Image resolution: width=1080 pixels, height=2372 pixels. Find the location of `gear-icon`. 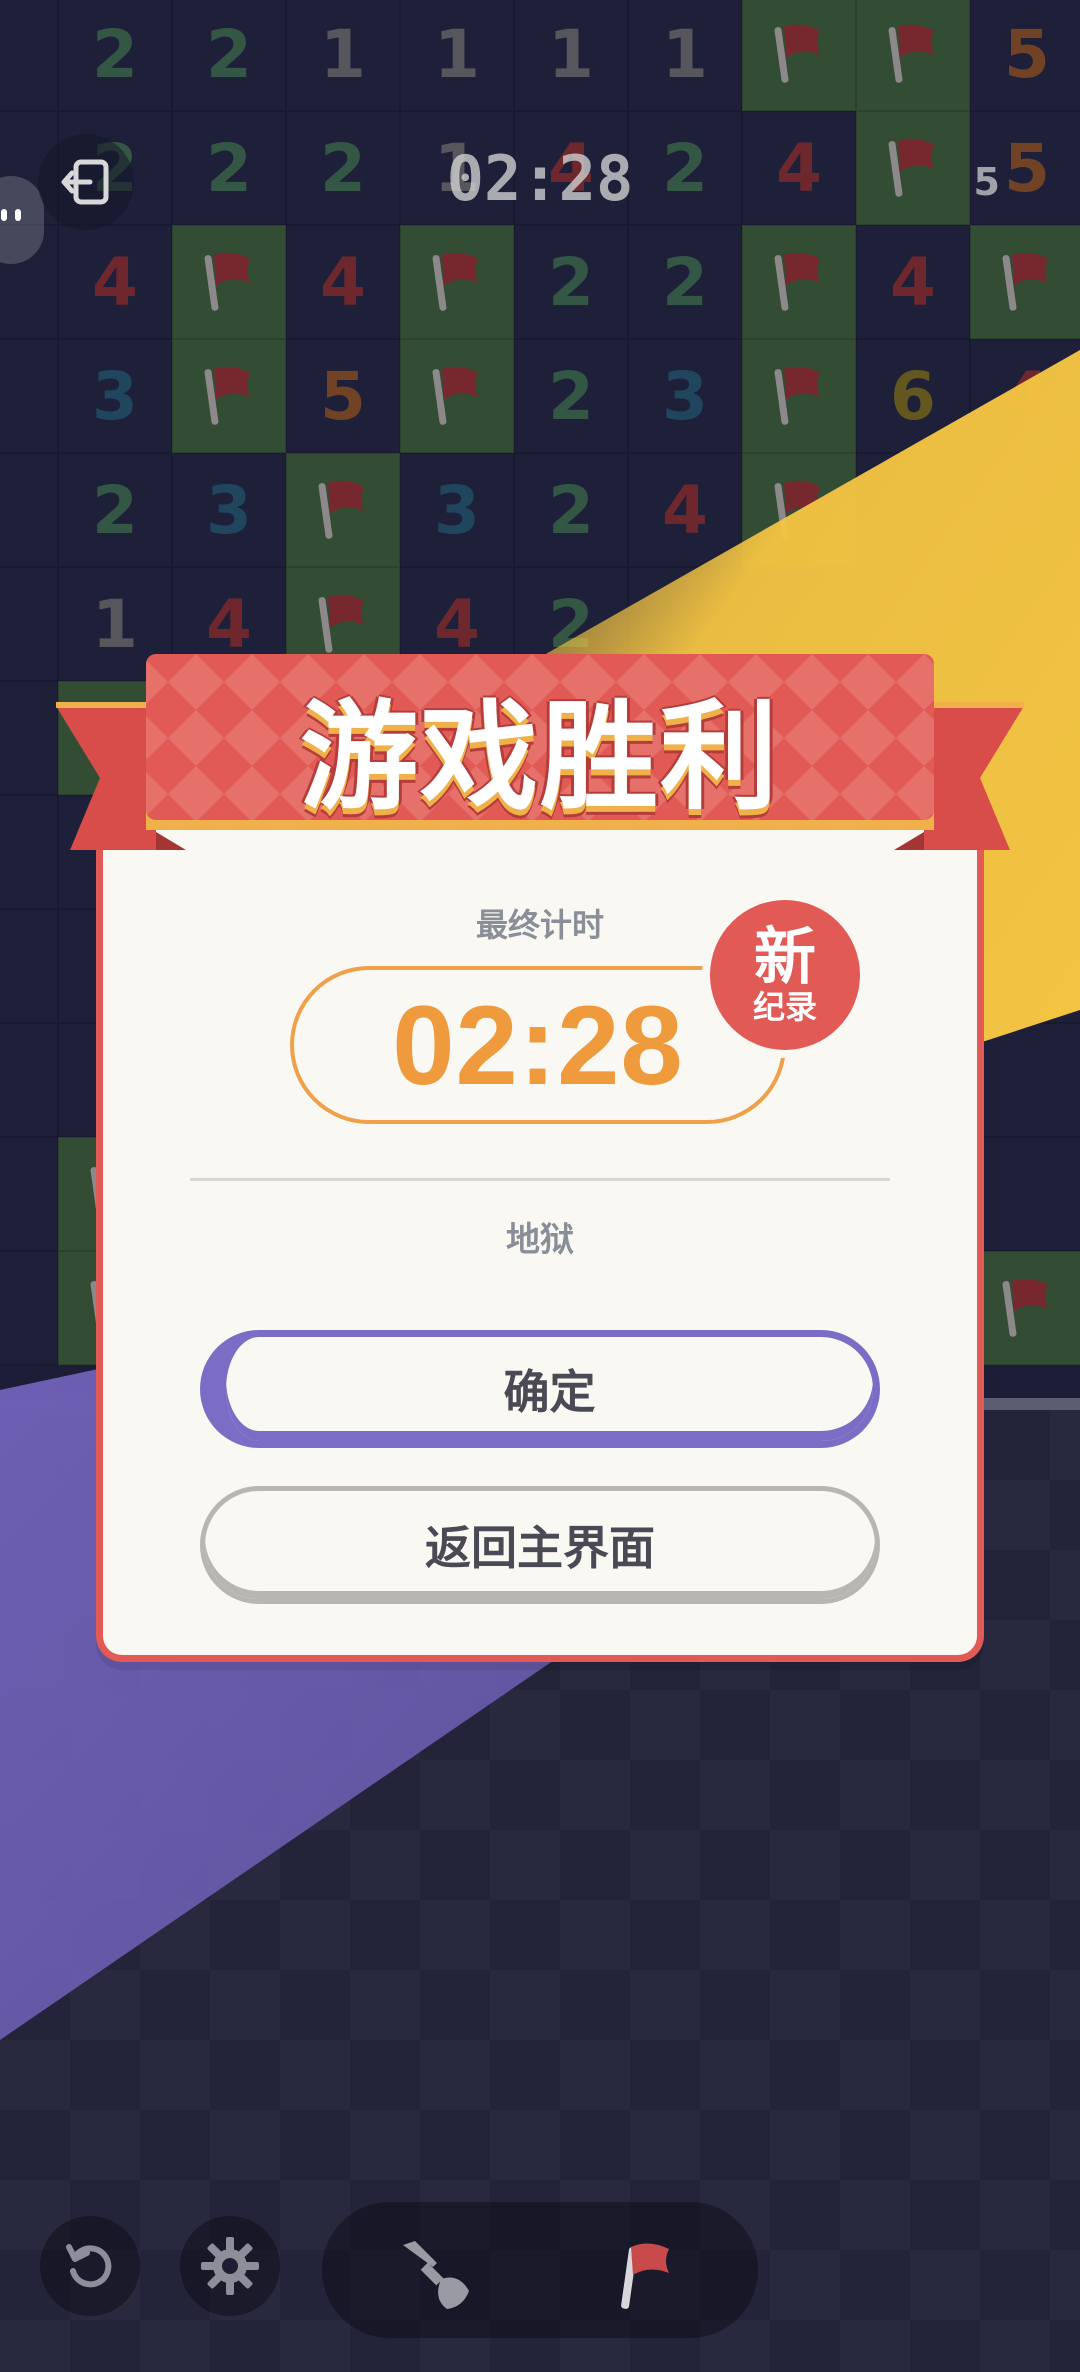

gear-icon is located at coordinates (230, 2266).